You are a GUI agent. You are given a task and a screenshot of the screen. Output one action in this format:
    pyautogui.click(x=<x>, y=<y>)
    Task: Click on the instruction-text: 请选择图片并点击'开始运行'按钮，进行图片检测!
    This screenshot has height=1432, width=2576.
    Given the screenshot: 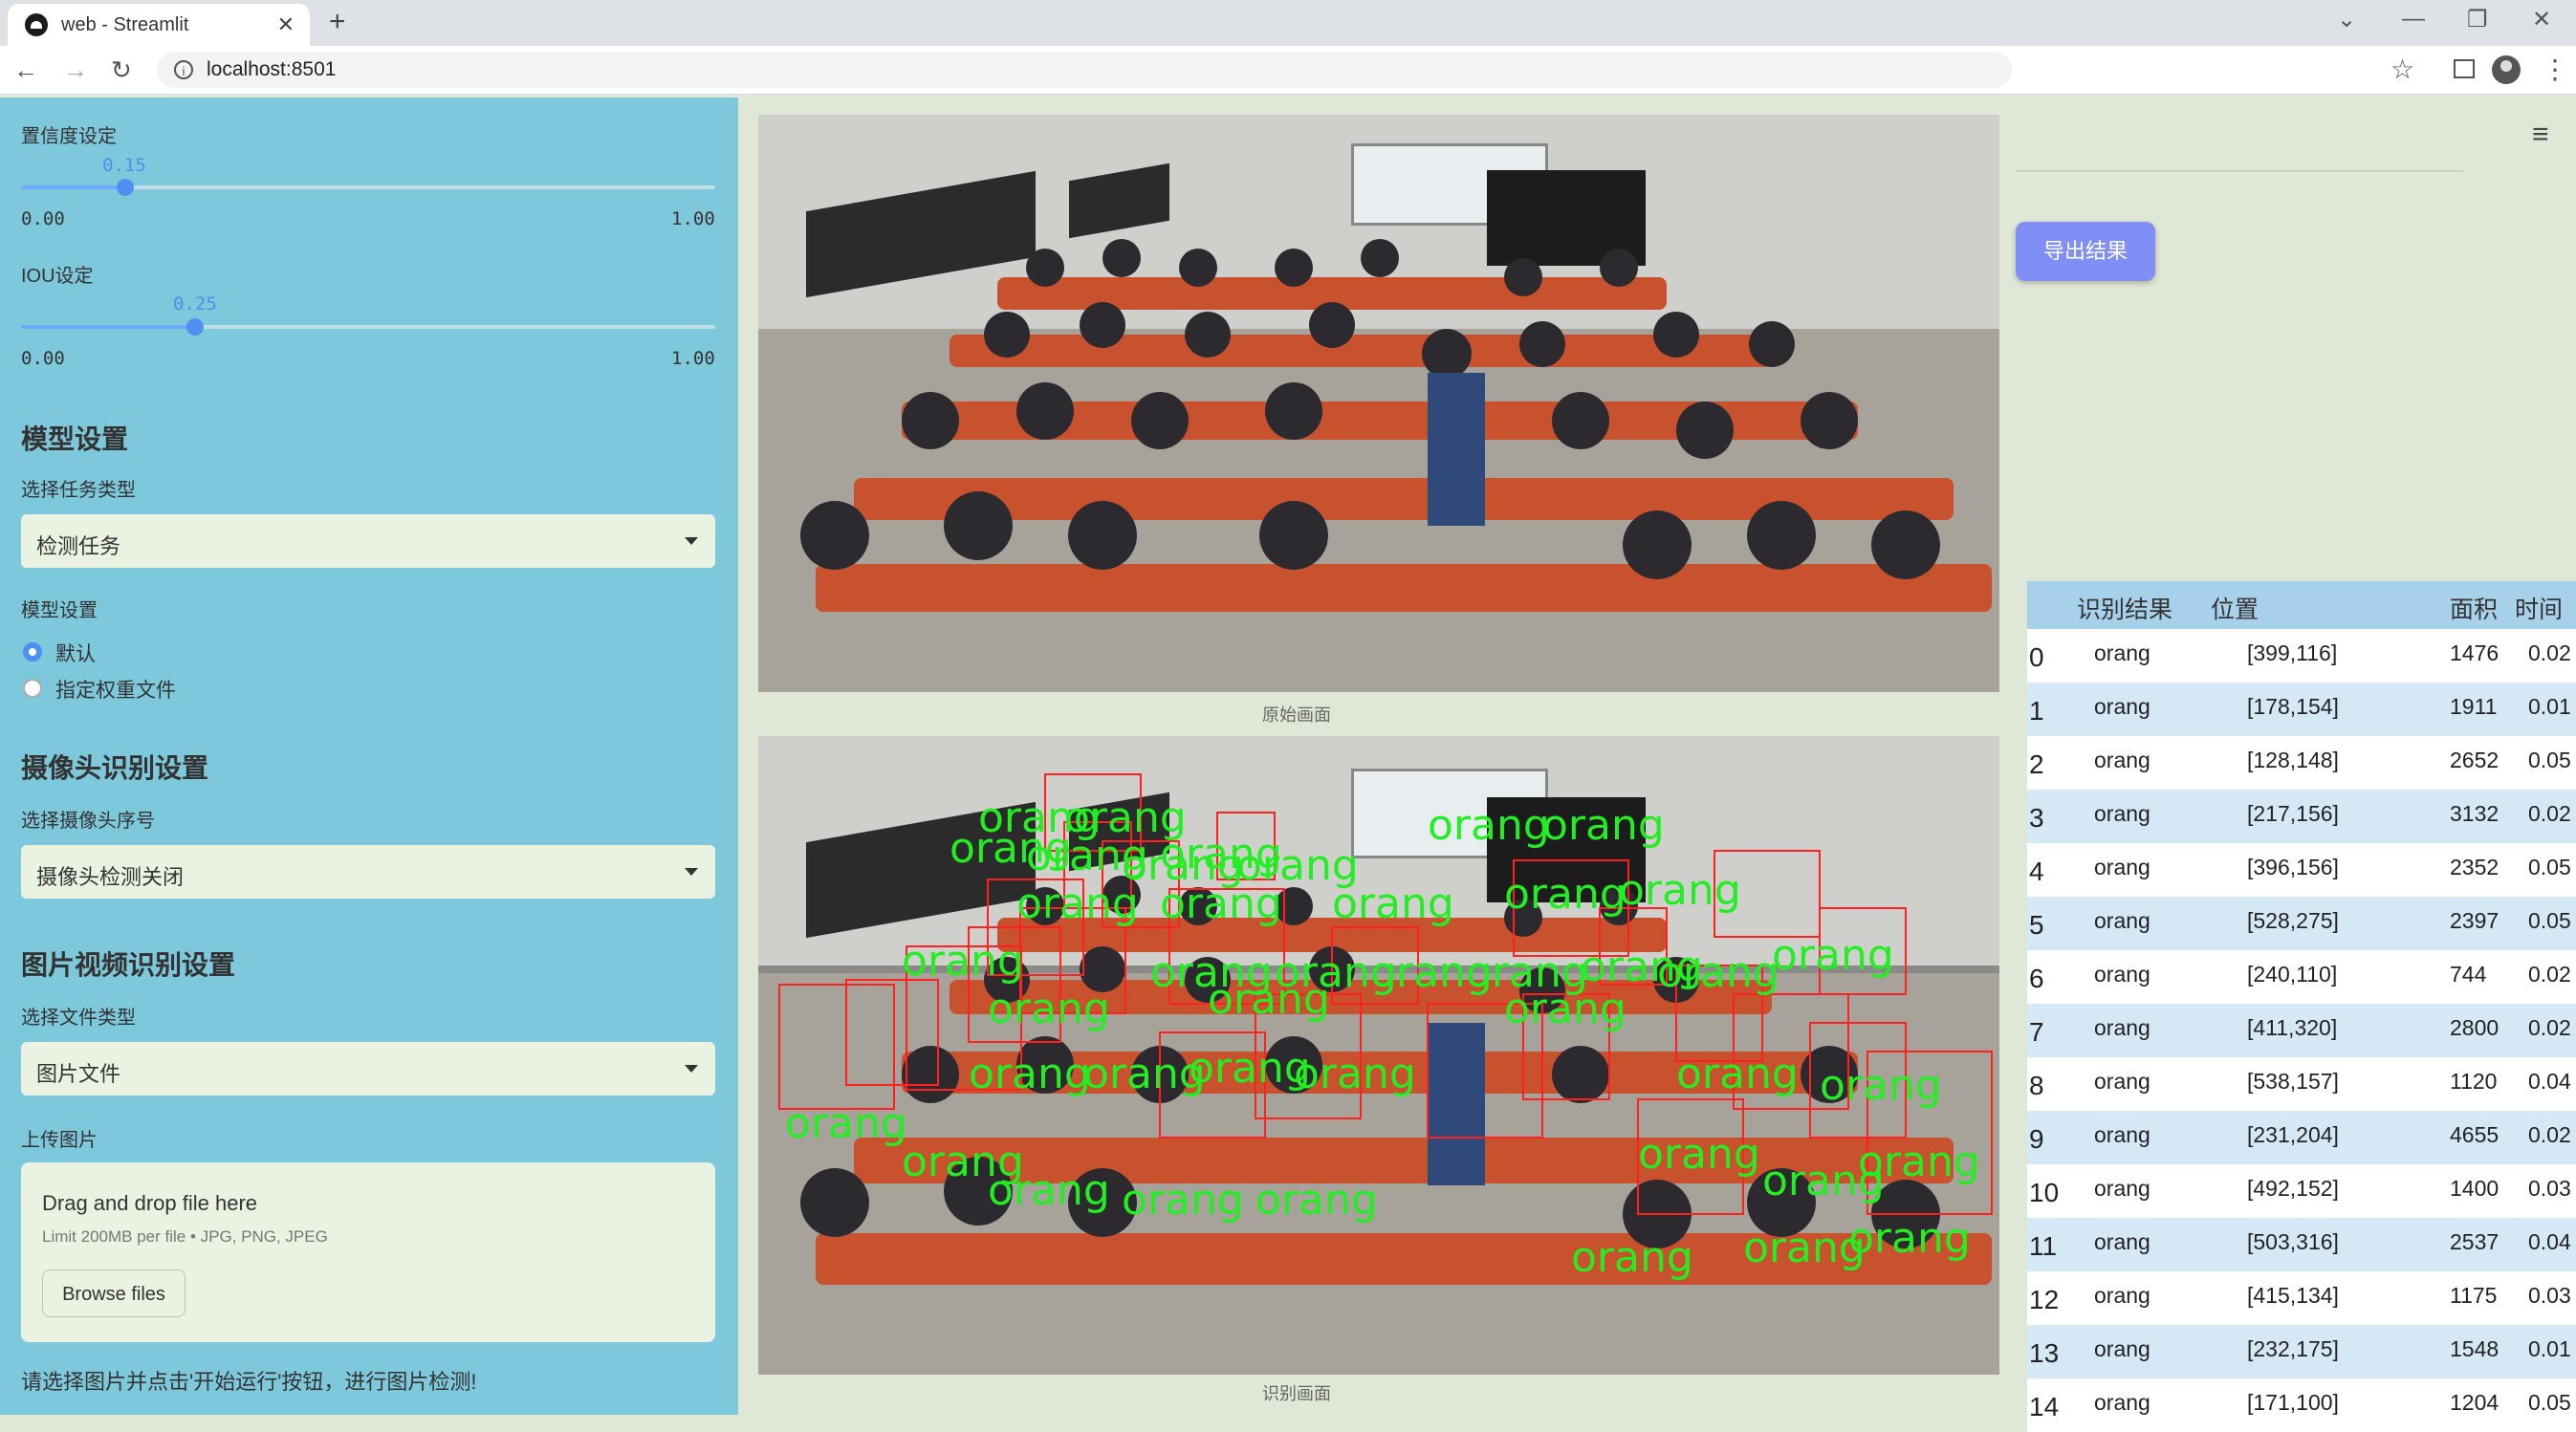 What is the action you would take?
    pyautogui.click(x=249, y=1382)
    